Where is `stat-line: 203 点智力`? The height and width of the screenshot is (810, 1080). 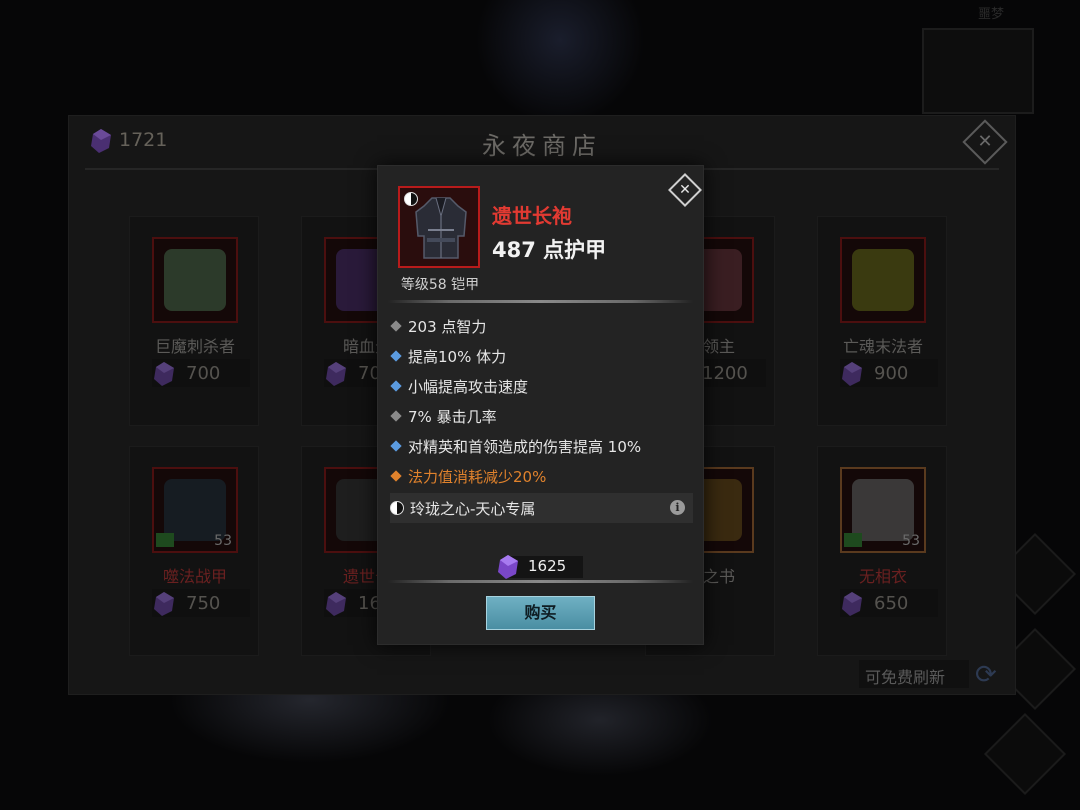 stat-line: 203 点智力 is located at coordinates (541, 326).